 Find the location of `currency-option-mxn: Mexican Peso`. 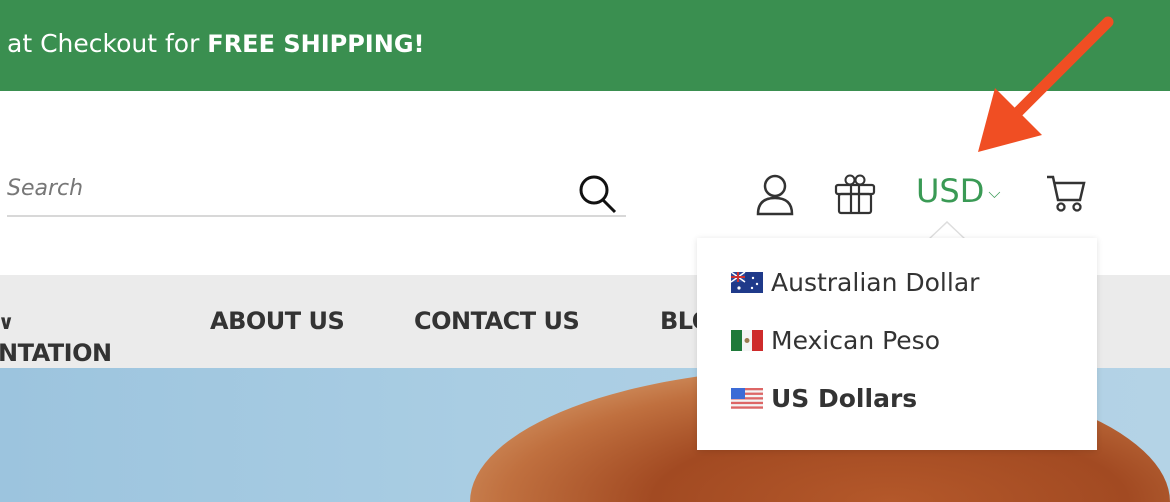

currency-option-mxn: Mexican Peso is located at coordinates (835, 340).